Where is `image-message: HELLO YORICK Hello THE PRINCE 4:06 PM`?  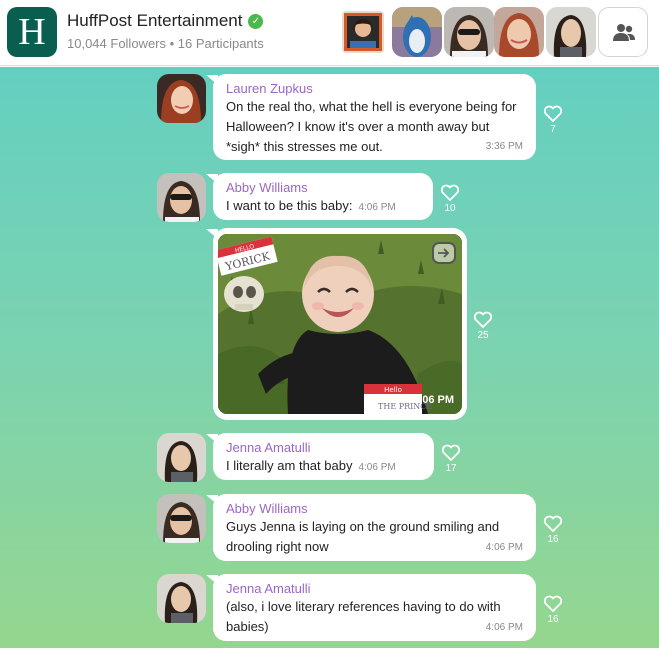 image-message: HELLO YORICK Hello THE PRINCE 4:06 PM is located at coordinates (336, 324).